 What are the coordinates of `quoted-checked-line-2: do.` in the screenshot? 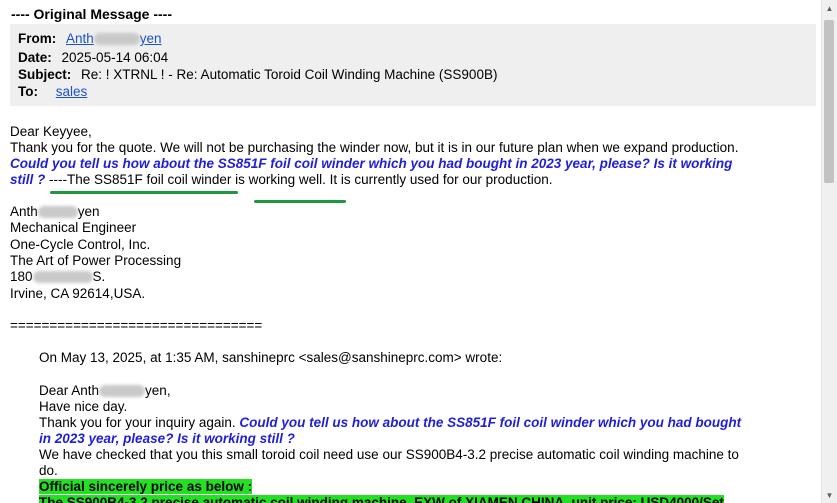 It's located at (48, 470).